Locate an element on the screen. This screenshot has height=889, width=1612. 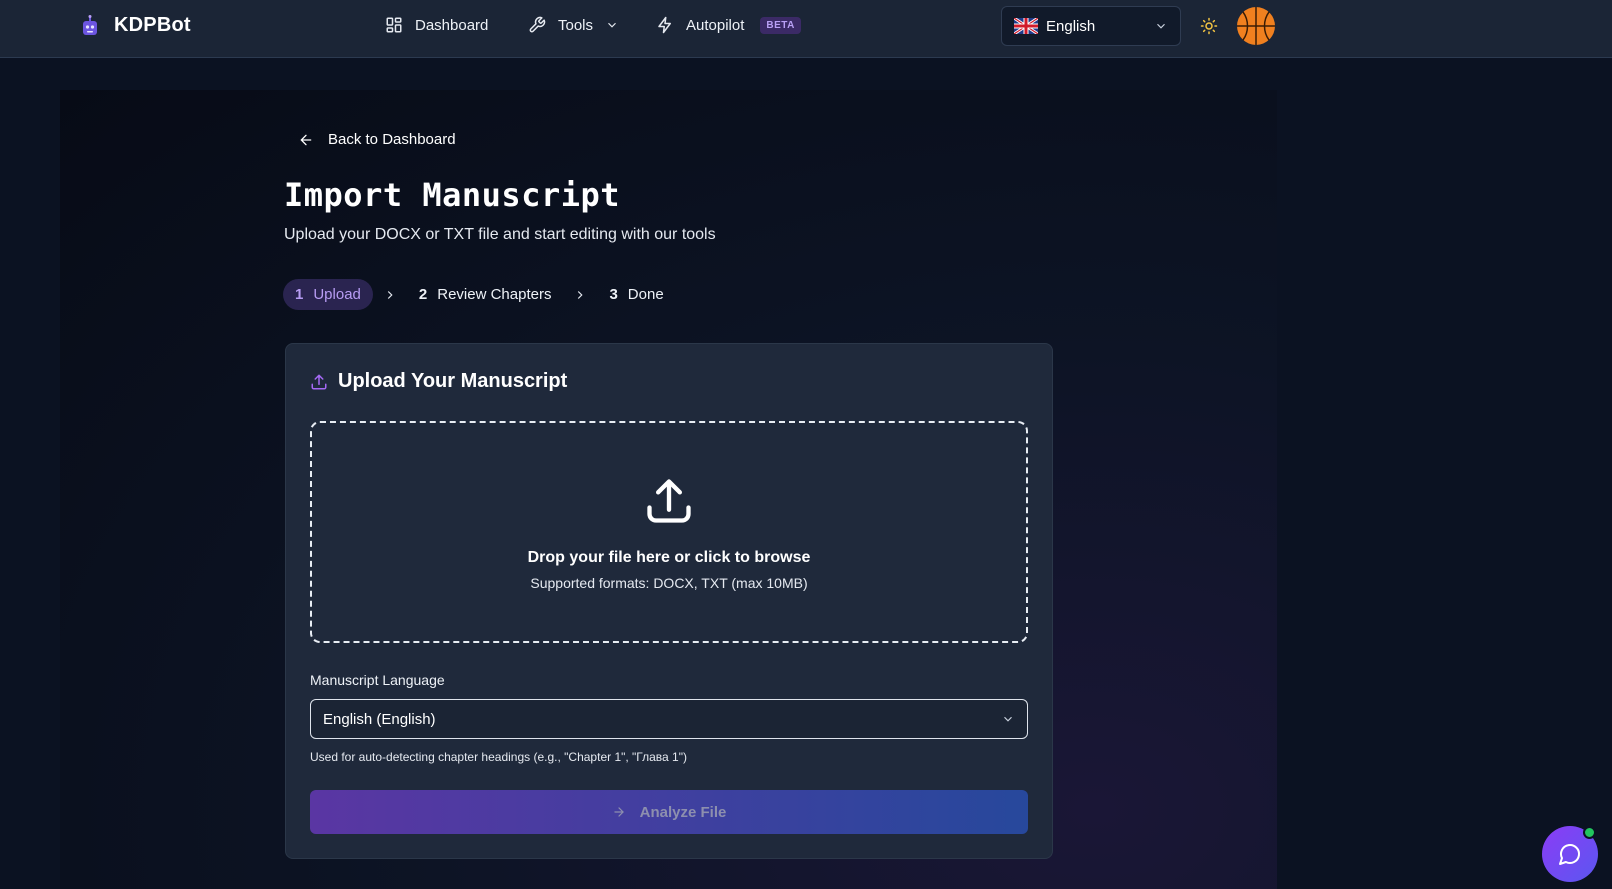
back-to-dashboard-link: Back to Dashboard is located at coordinates (377, 139).